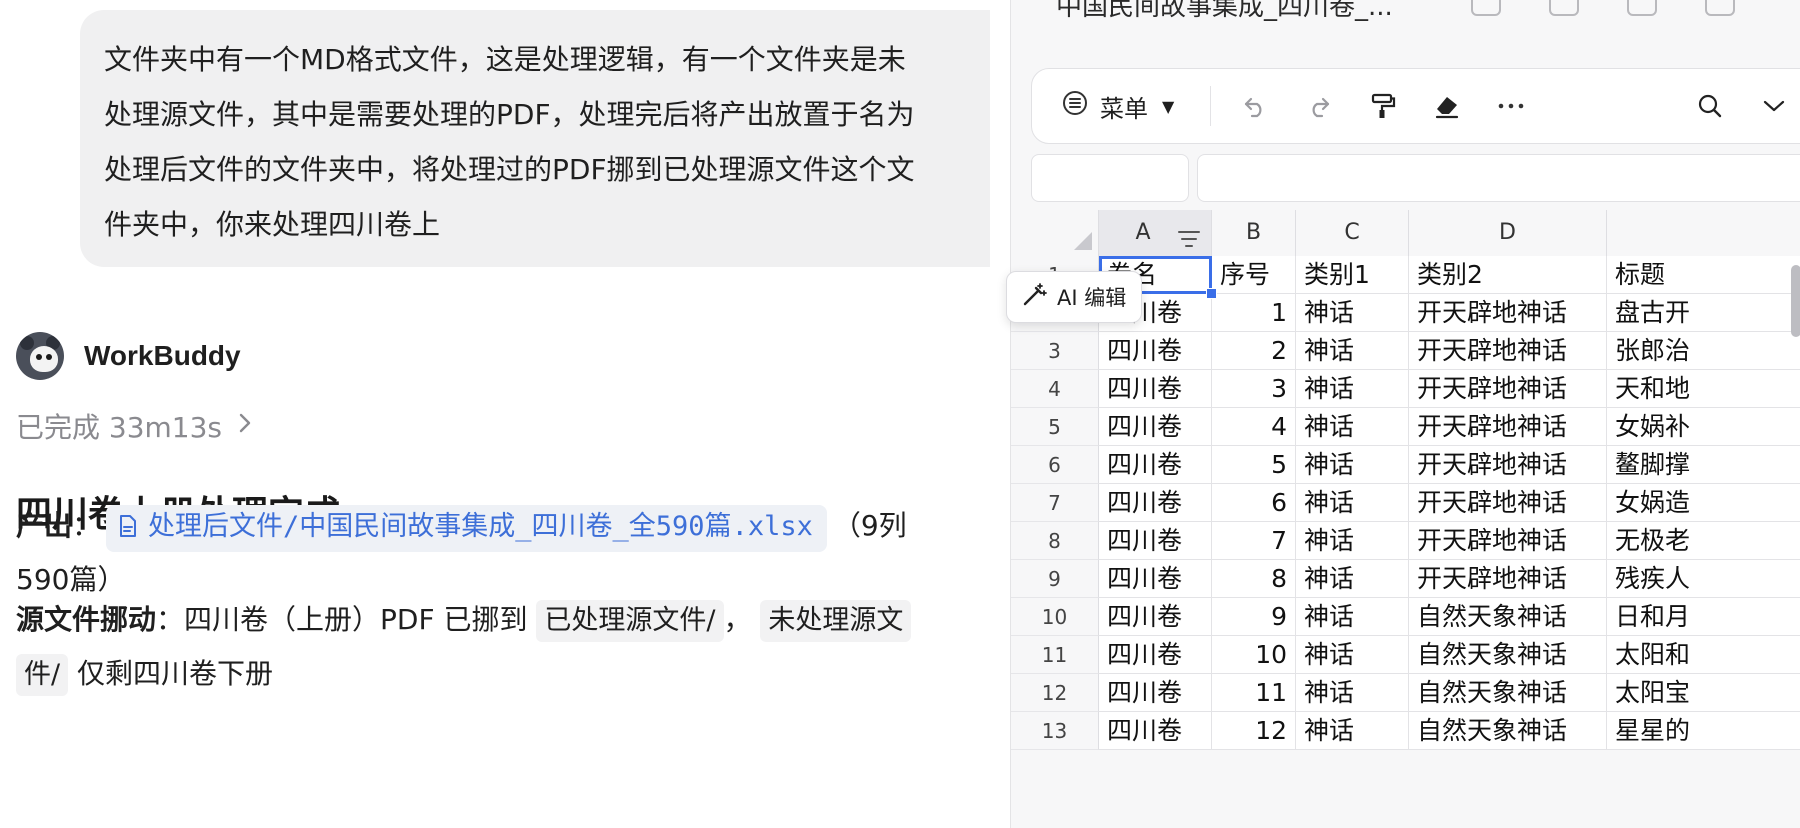 Image resolution: width=1800 pixels, height=828 pixels. What do you see at coordinates (1155, 233) in the screenshot?
I see `column-header-a: A` at bounding box center [1155, 233].